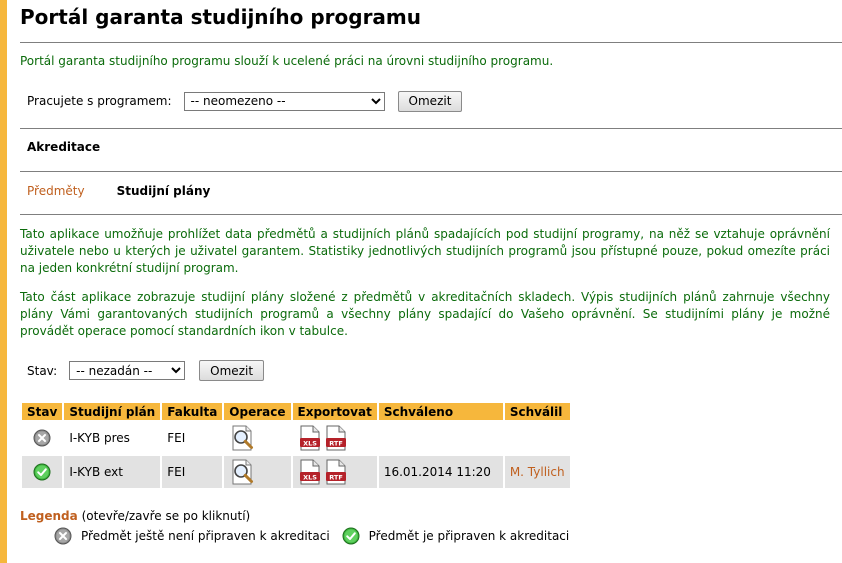  What do you see at coordinates (440, 411) in the screenshot?
I see `header-schvaleno: Schváleno` at bounding box center [440, 411].